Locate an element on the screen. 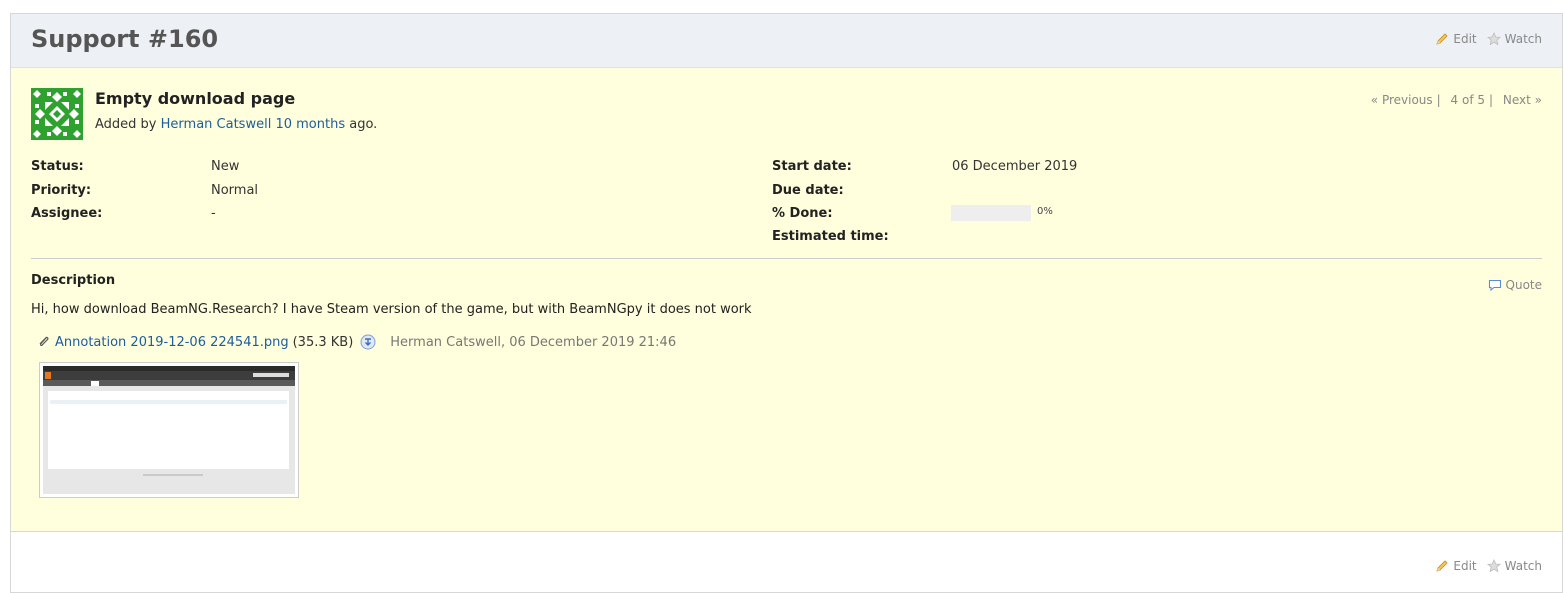  next-link: Next » is located at coordinates (1522, 100).